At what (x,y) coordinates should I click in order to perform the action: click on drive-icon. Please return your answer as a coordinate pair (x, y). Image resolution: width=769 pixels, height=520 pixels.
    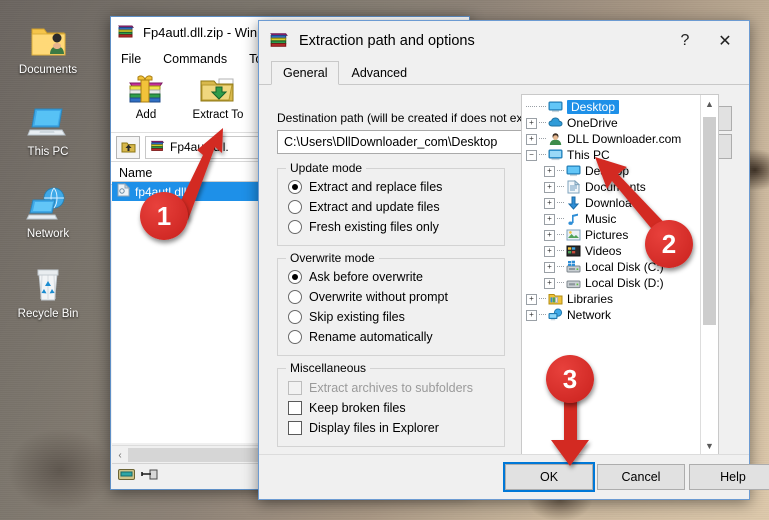
    Looking at the image, I should click on (126, 476).